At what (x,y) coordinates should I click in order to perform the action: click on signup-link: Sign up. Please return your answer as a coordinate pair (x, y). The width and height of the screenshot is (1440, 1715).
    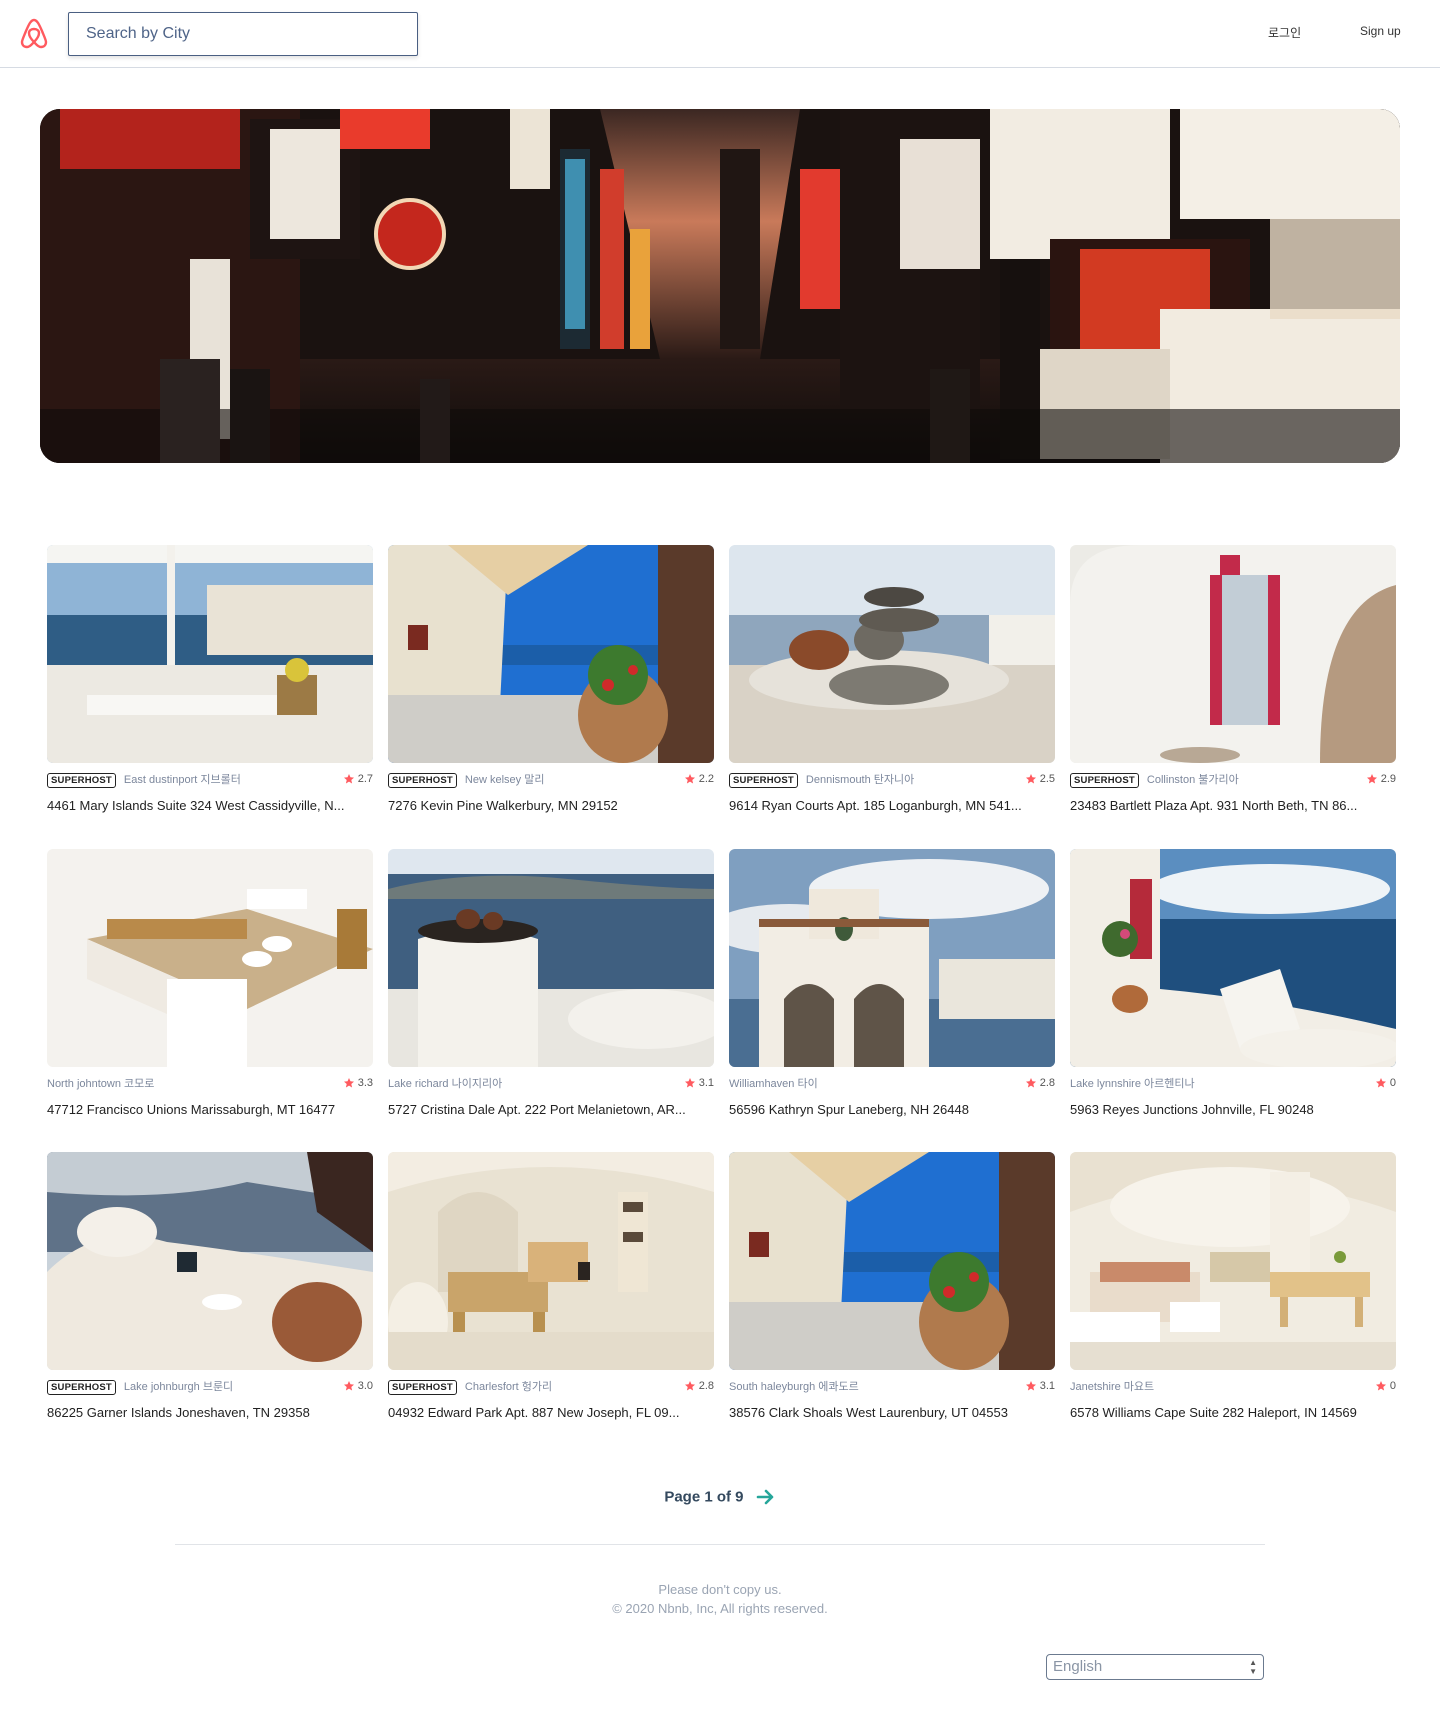
    Looking at the image, I should click on (1380, 31).